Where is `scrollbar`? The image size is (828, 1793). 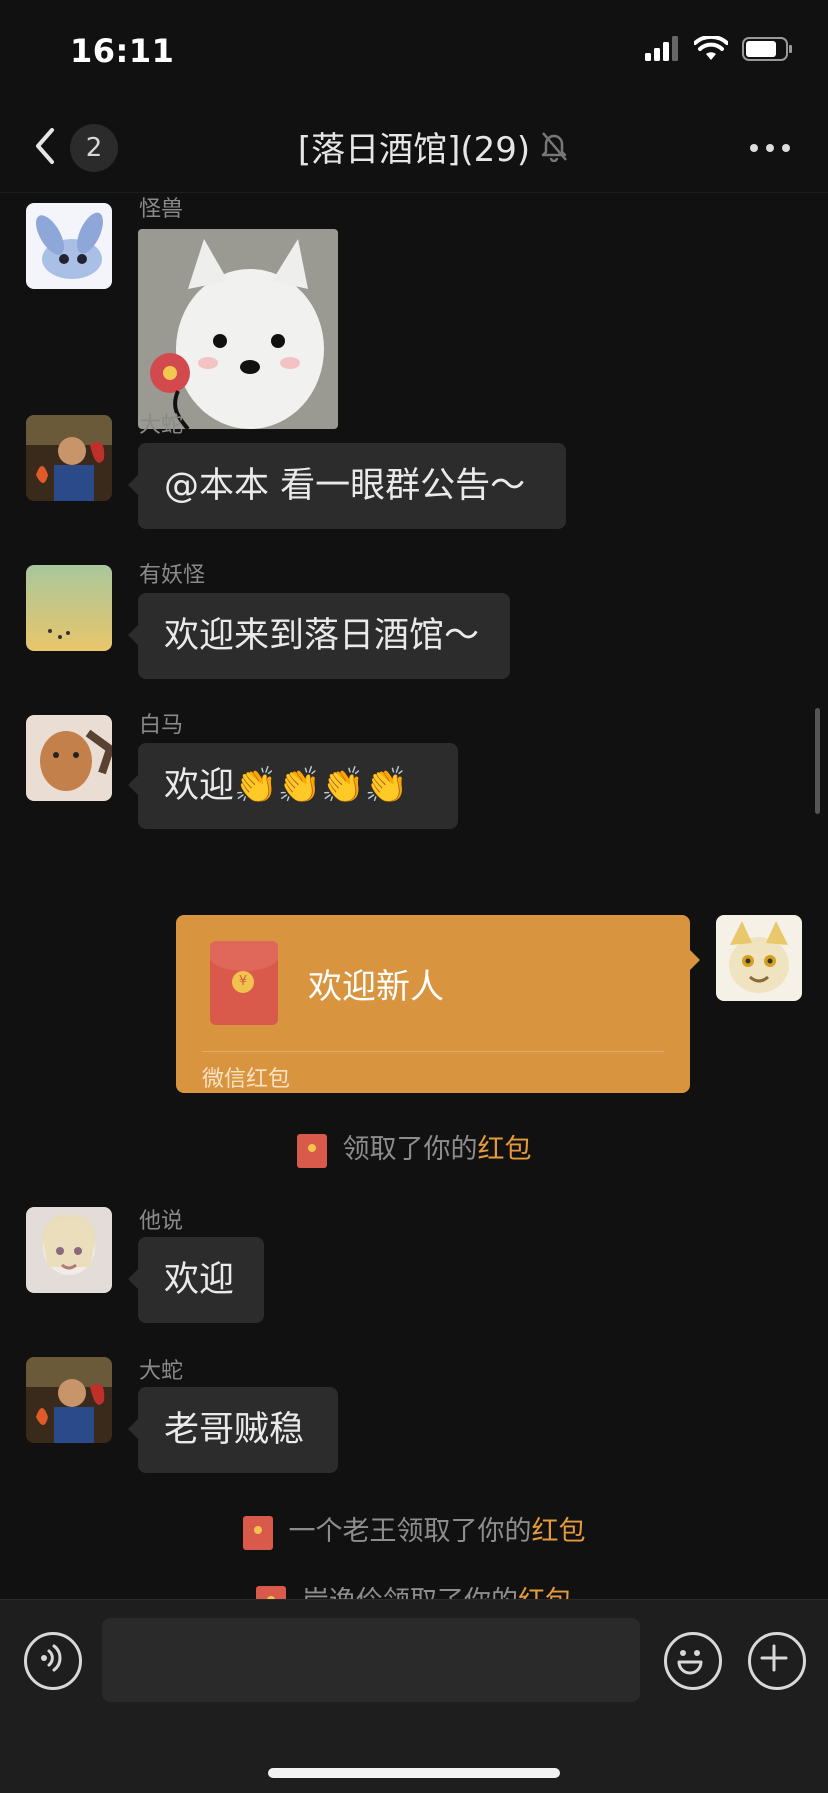
scrollbar is located at coordinates (817, 761).